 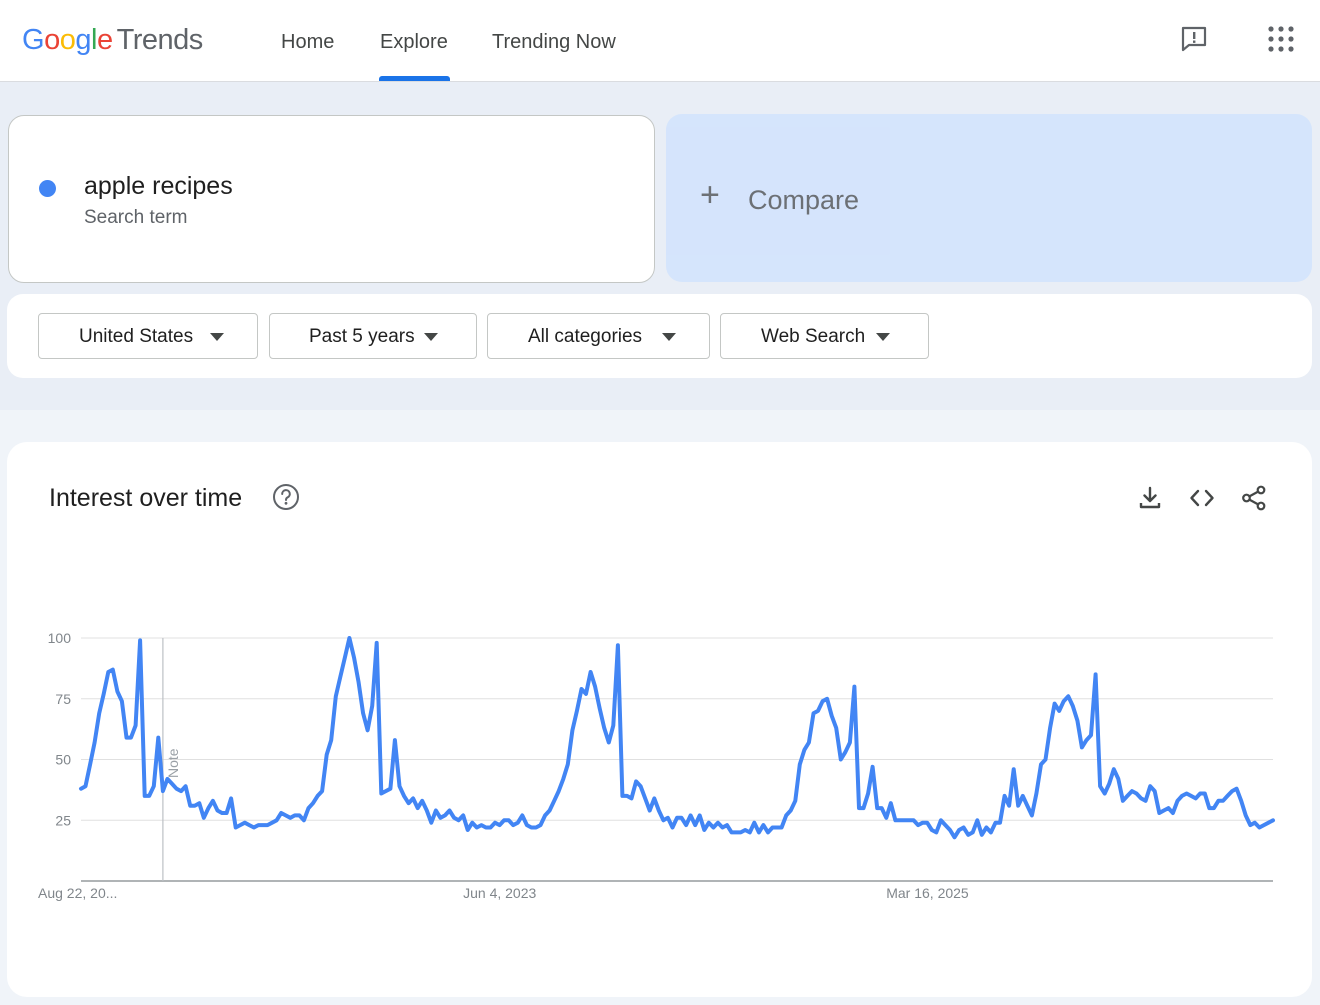 What do you see at coordinates (362, 336) in the screenshot?
I see `time-range-filter-label: Past 5 years` at bounding box center [362, 336].